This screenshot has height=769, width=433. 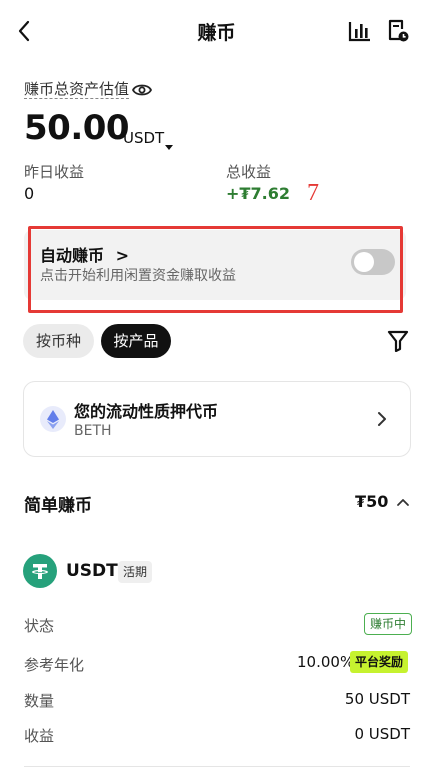 What do you see at coordinates (146, 411) in the screenshot?
I see `liquid-staking-title: 您的流动性质押代币` at bounding box center [146, 411].